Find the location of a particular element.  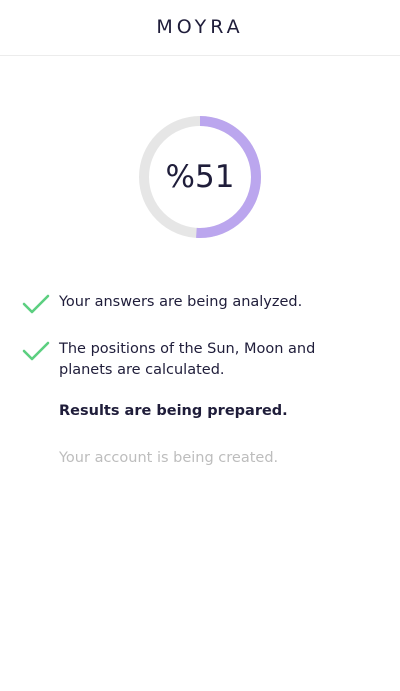

step-item-analyzed: Your answers are being analyzed. is located at coordinates (200, 303).